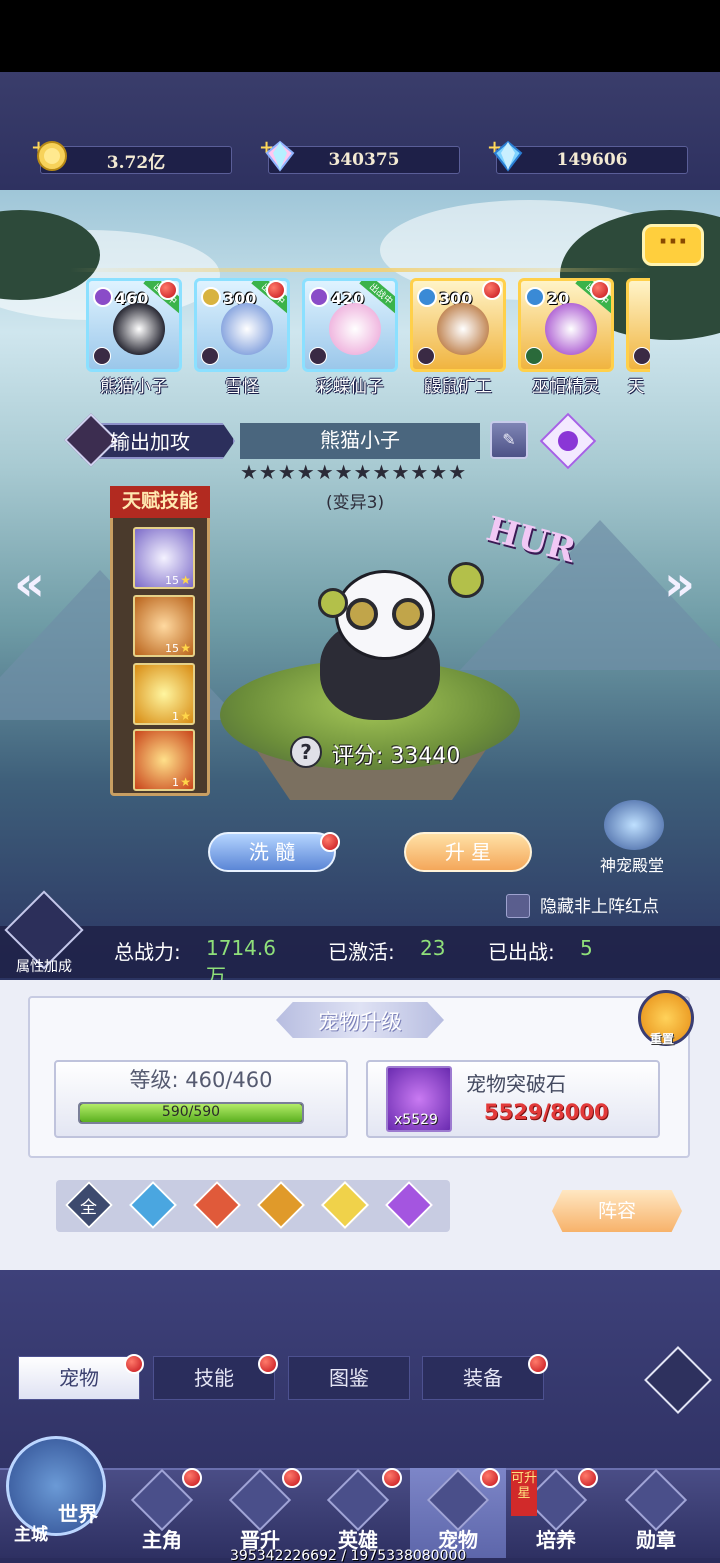  Describe the element at coordinates (556, 1540) in the screenshot. I see `nav-label: 培养` at that location.